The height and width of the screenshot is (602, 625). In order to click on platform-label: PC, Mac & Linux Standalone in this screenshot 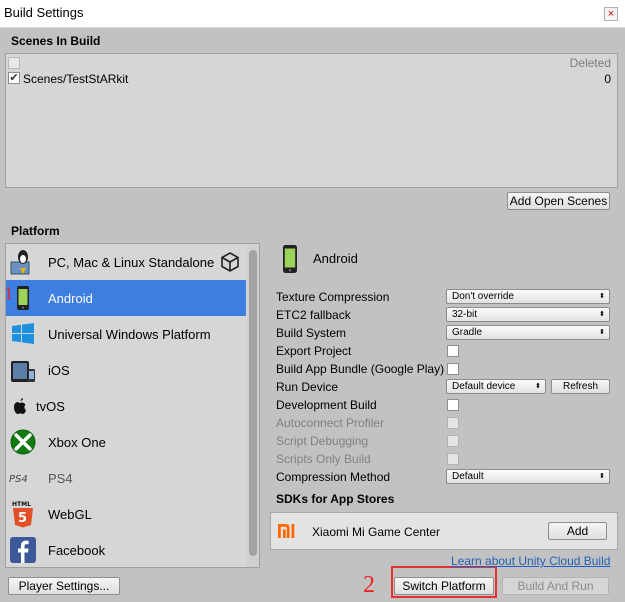, I will do `click(131, 262)`.